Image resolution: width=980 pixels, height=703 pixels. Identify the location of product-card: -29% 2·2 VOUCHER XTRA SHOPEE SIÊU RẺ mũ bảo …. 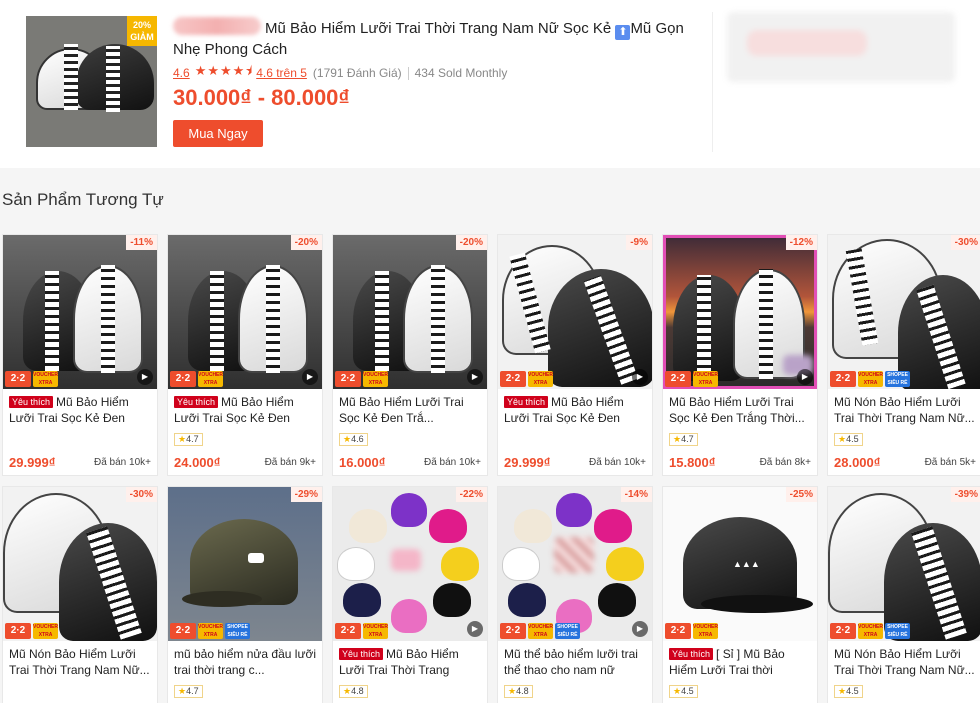
(245, 594).